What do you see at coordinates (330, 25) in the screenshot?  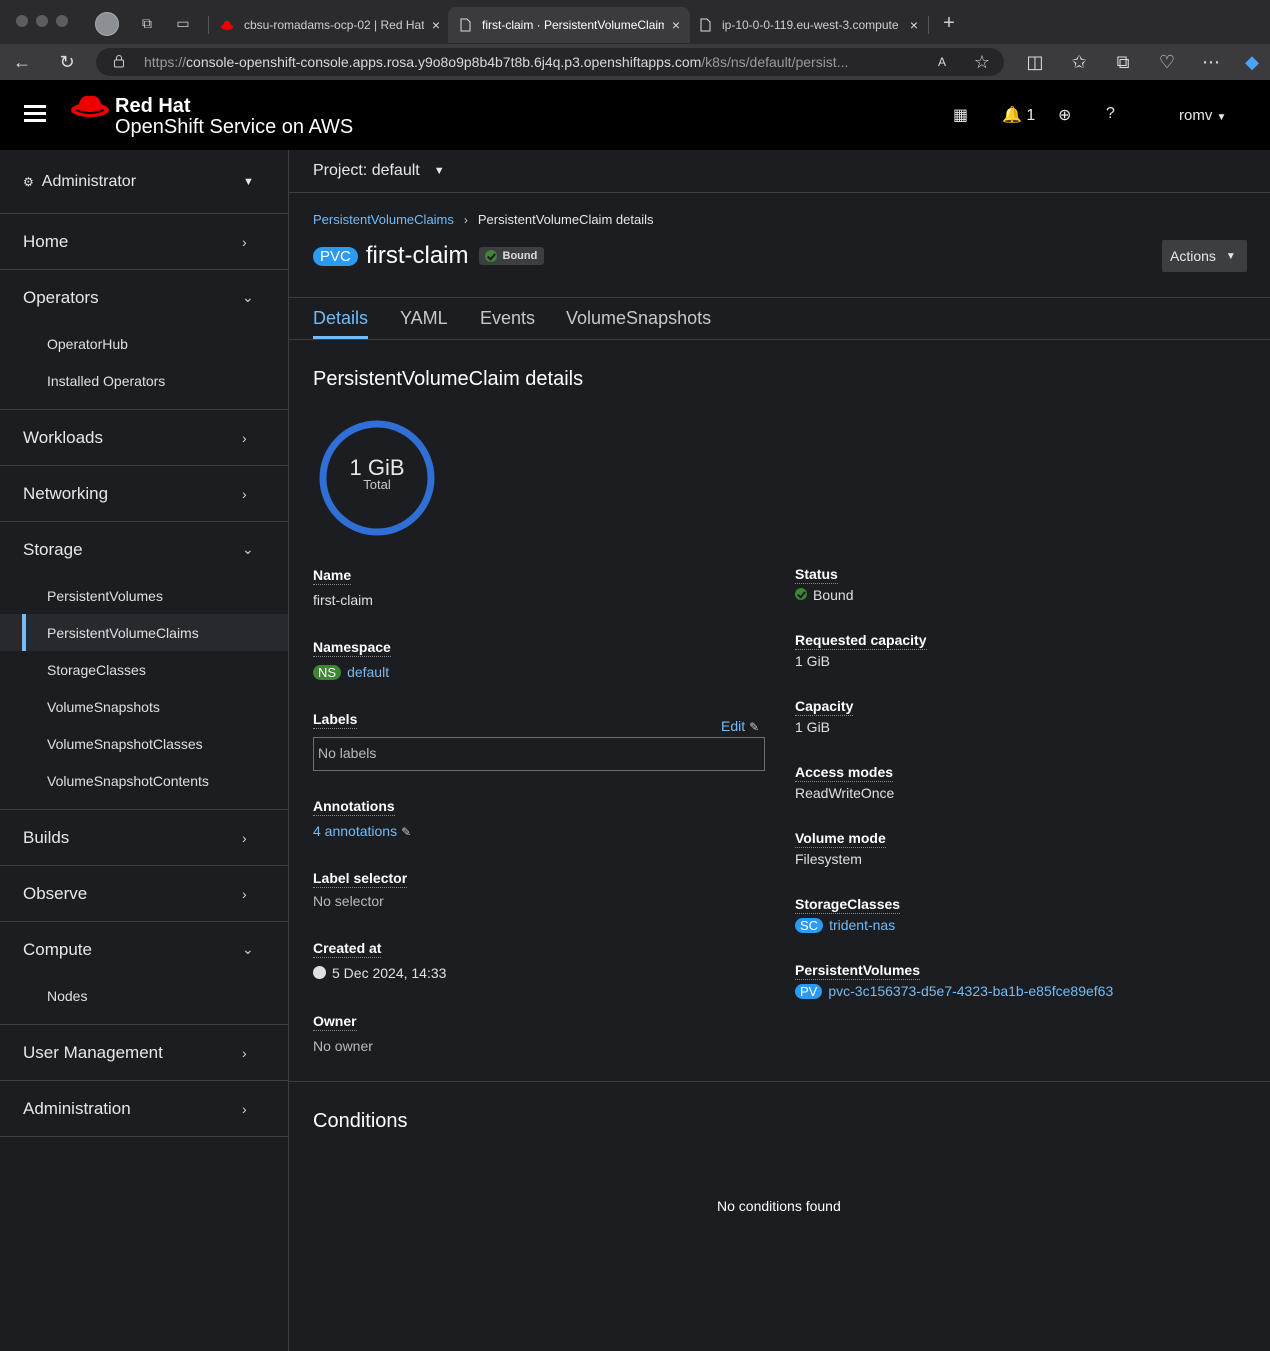 I see `browser-tab-cluster: cbsu-romadams-ocp-02 | Red Hat ×` at bounding box center [330, 25].